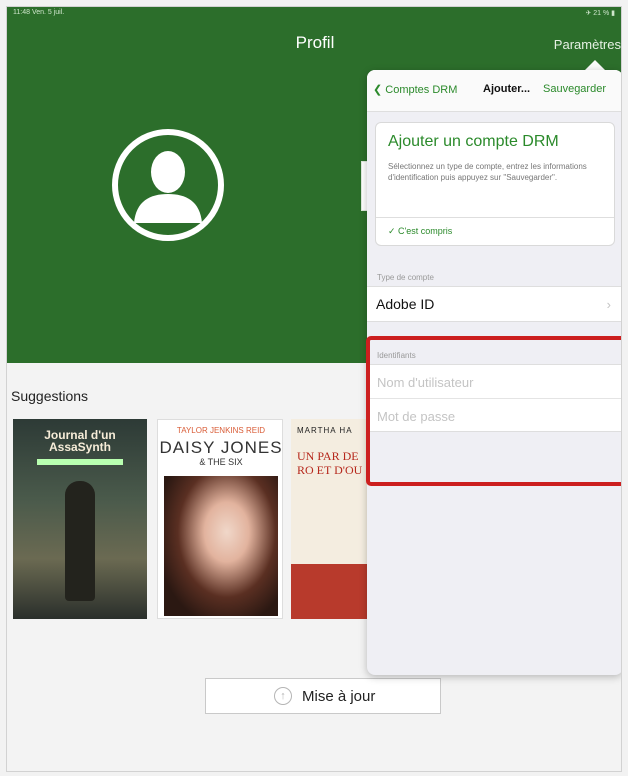 The width and height of the screenshot is (628, 776). I want to click on understood-button: ✓ C'est compris, so click(495, 231).